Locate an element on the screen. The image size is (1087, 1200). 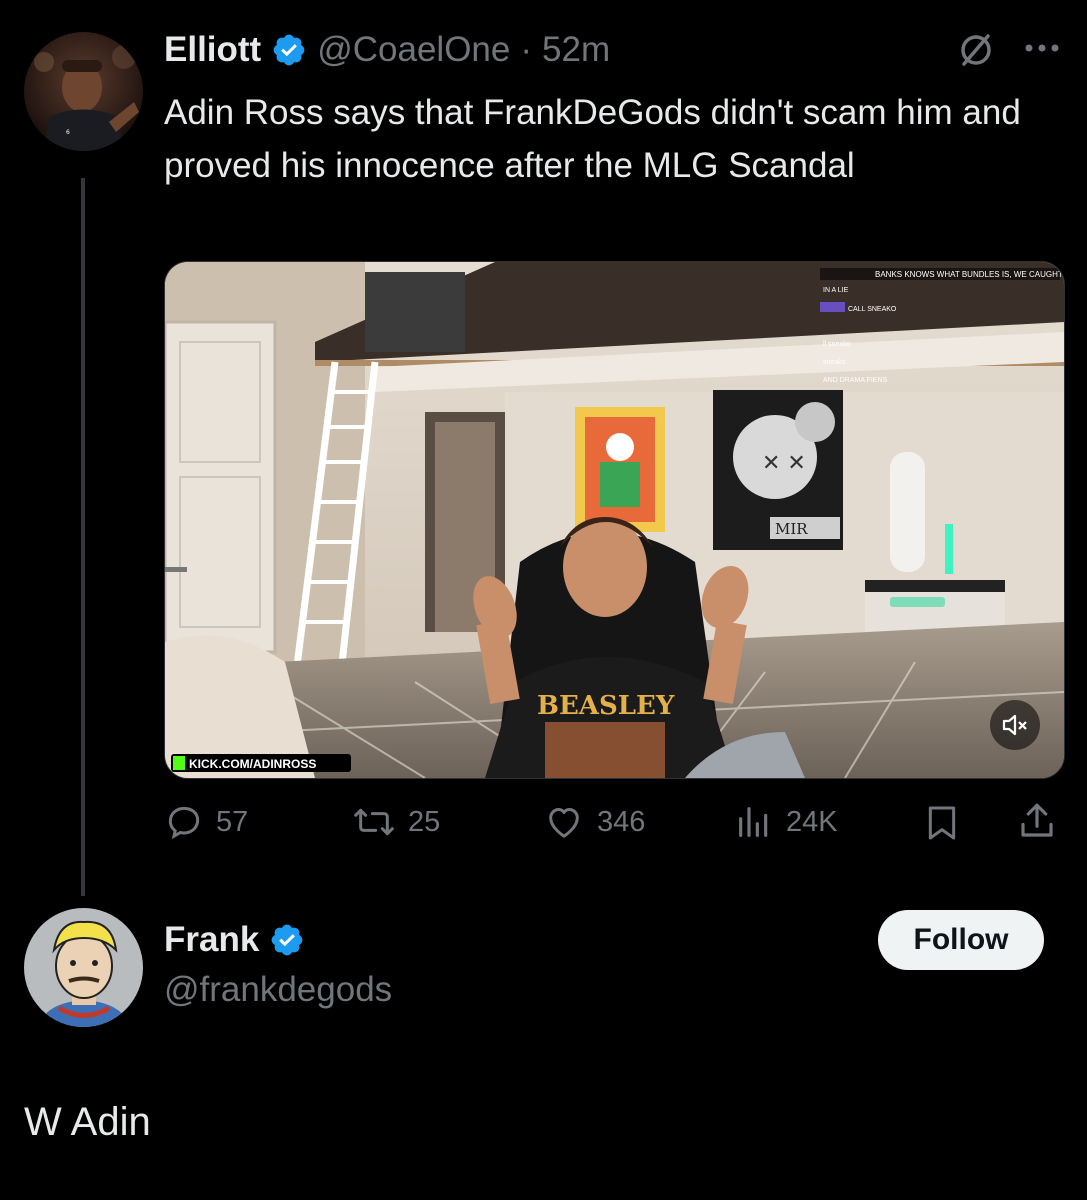
author-handle: @CoaelOne is located at coordinates (413, 50).